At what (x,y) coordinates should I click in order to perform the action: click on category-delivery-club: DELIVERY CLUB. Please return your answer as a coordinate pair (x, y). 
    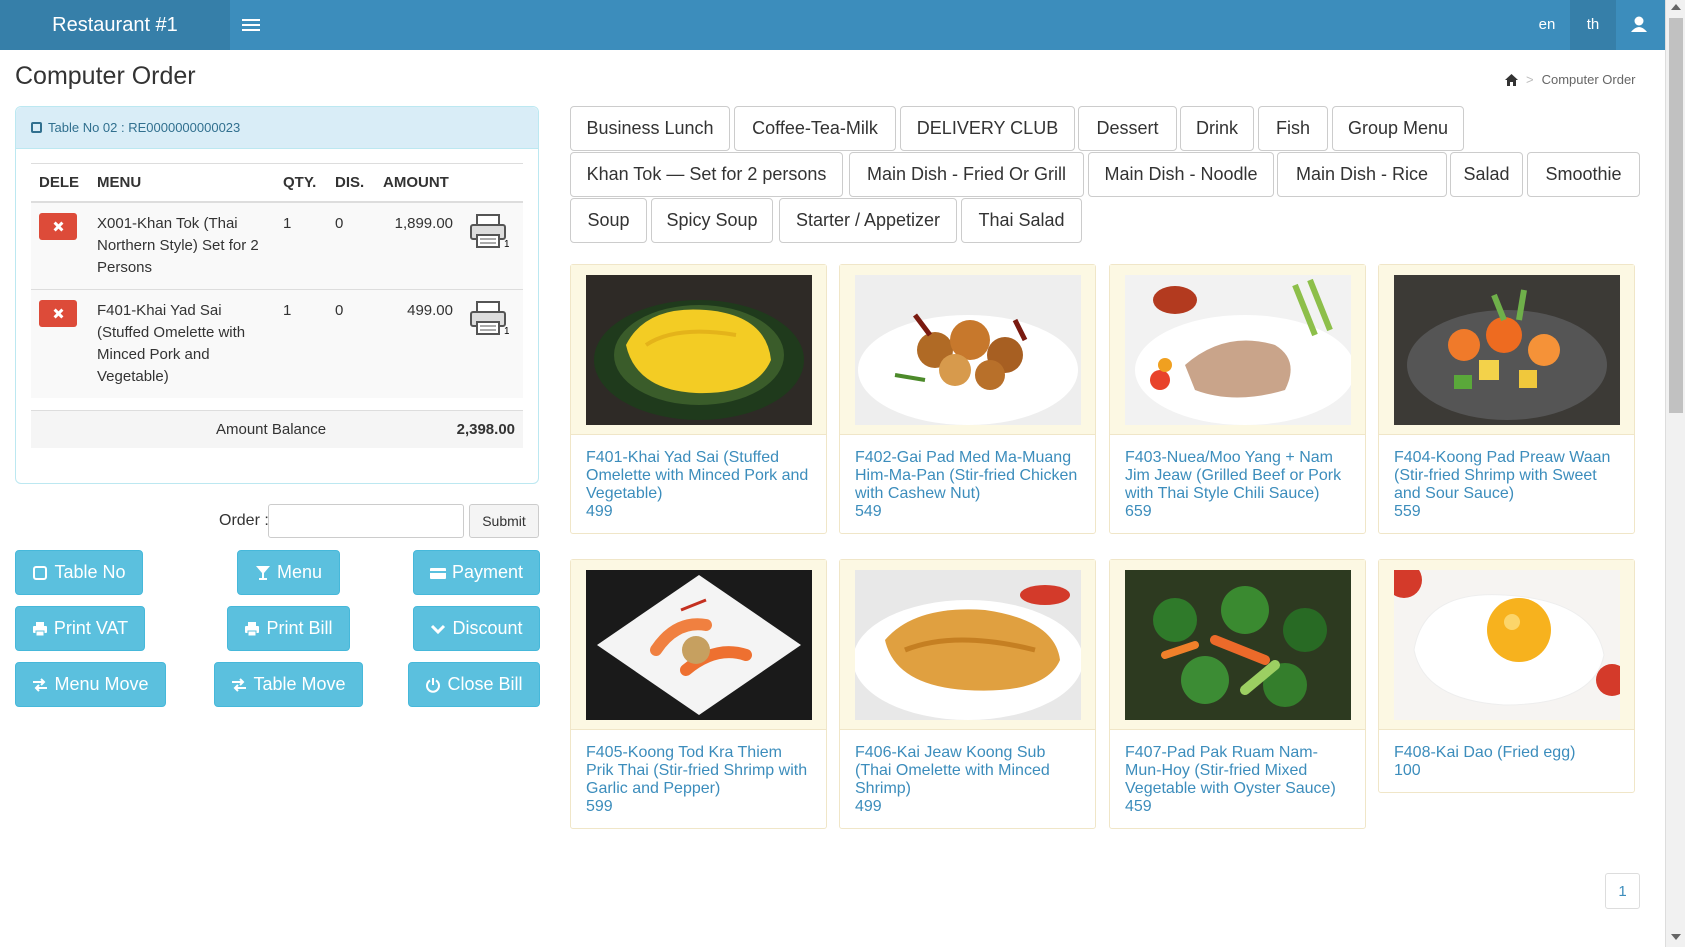
    Looking at the image, I should click on (987, 128).